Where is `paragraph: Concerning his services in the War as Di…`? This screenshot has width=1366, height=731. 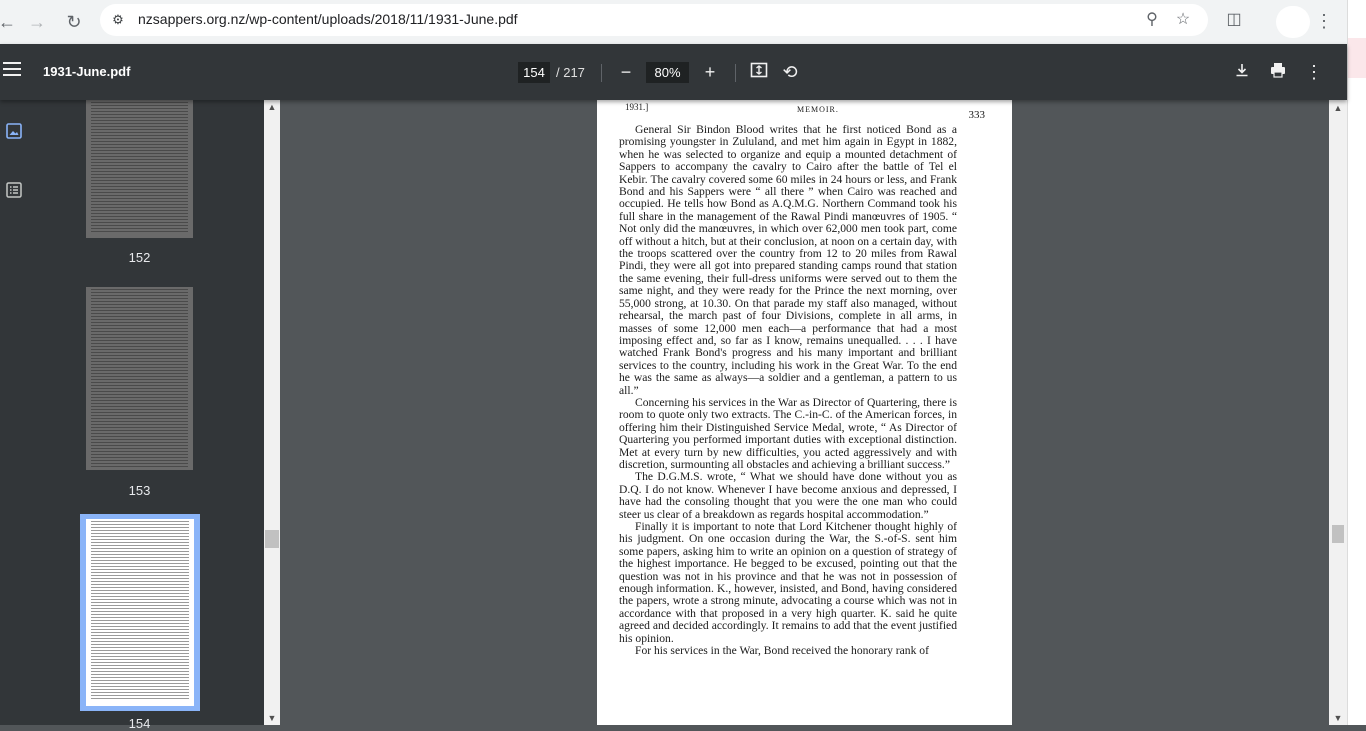
paragraph: Concerning his services in the War as Di… is located at coordinates (788, 433).